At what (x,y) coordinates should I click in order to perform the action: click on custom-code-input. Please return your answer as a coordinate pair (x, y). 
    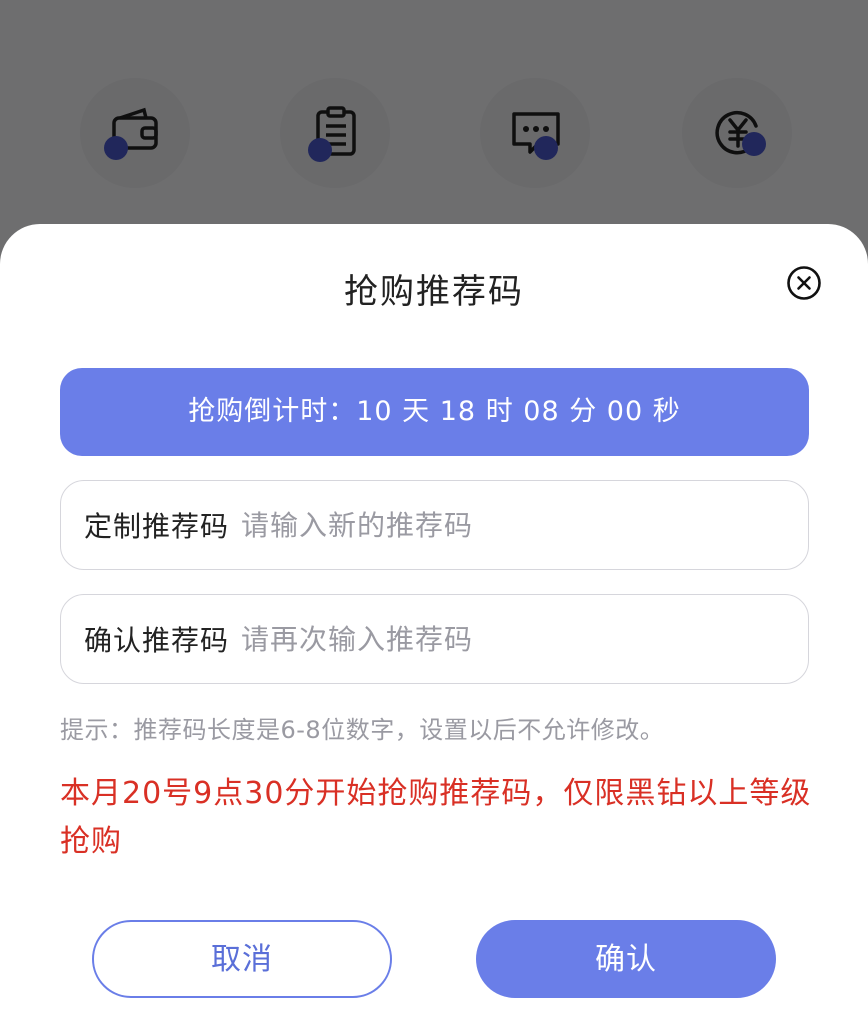
    Looking at the image, I should click on (514, 525).